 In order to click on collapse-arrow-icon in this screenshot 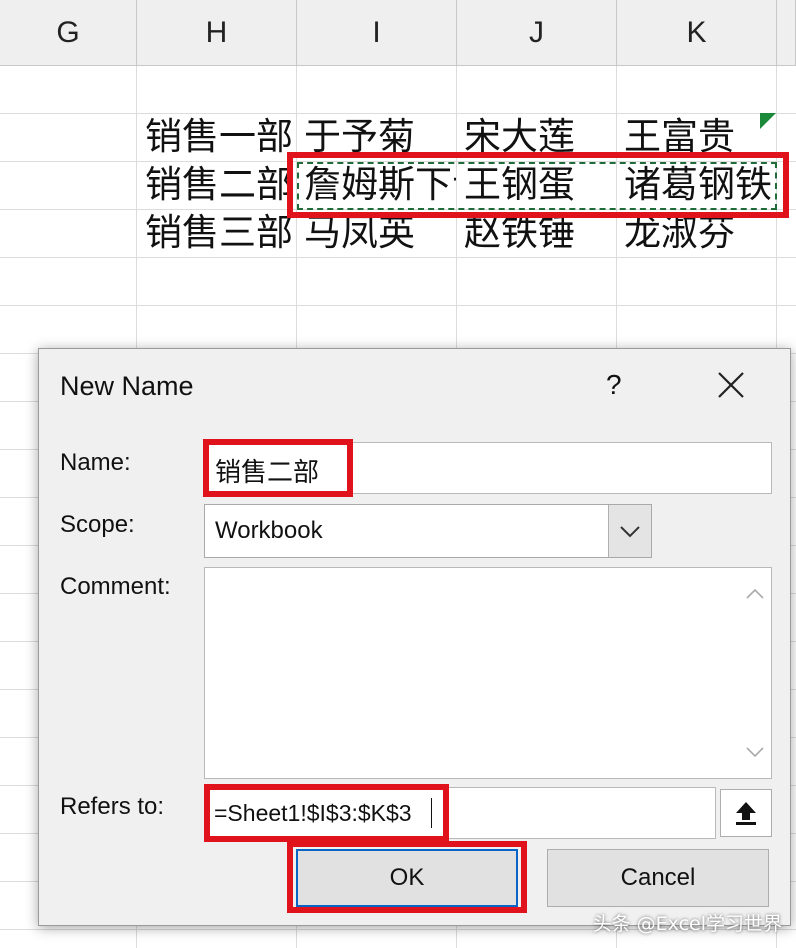, I will do `click(746, 813)`.